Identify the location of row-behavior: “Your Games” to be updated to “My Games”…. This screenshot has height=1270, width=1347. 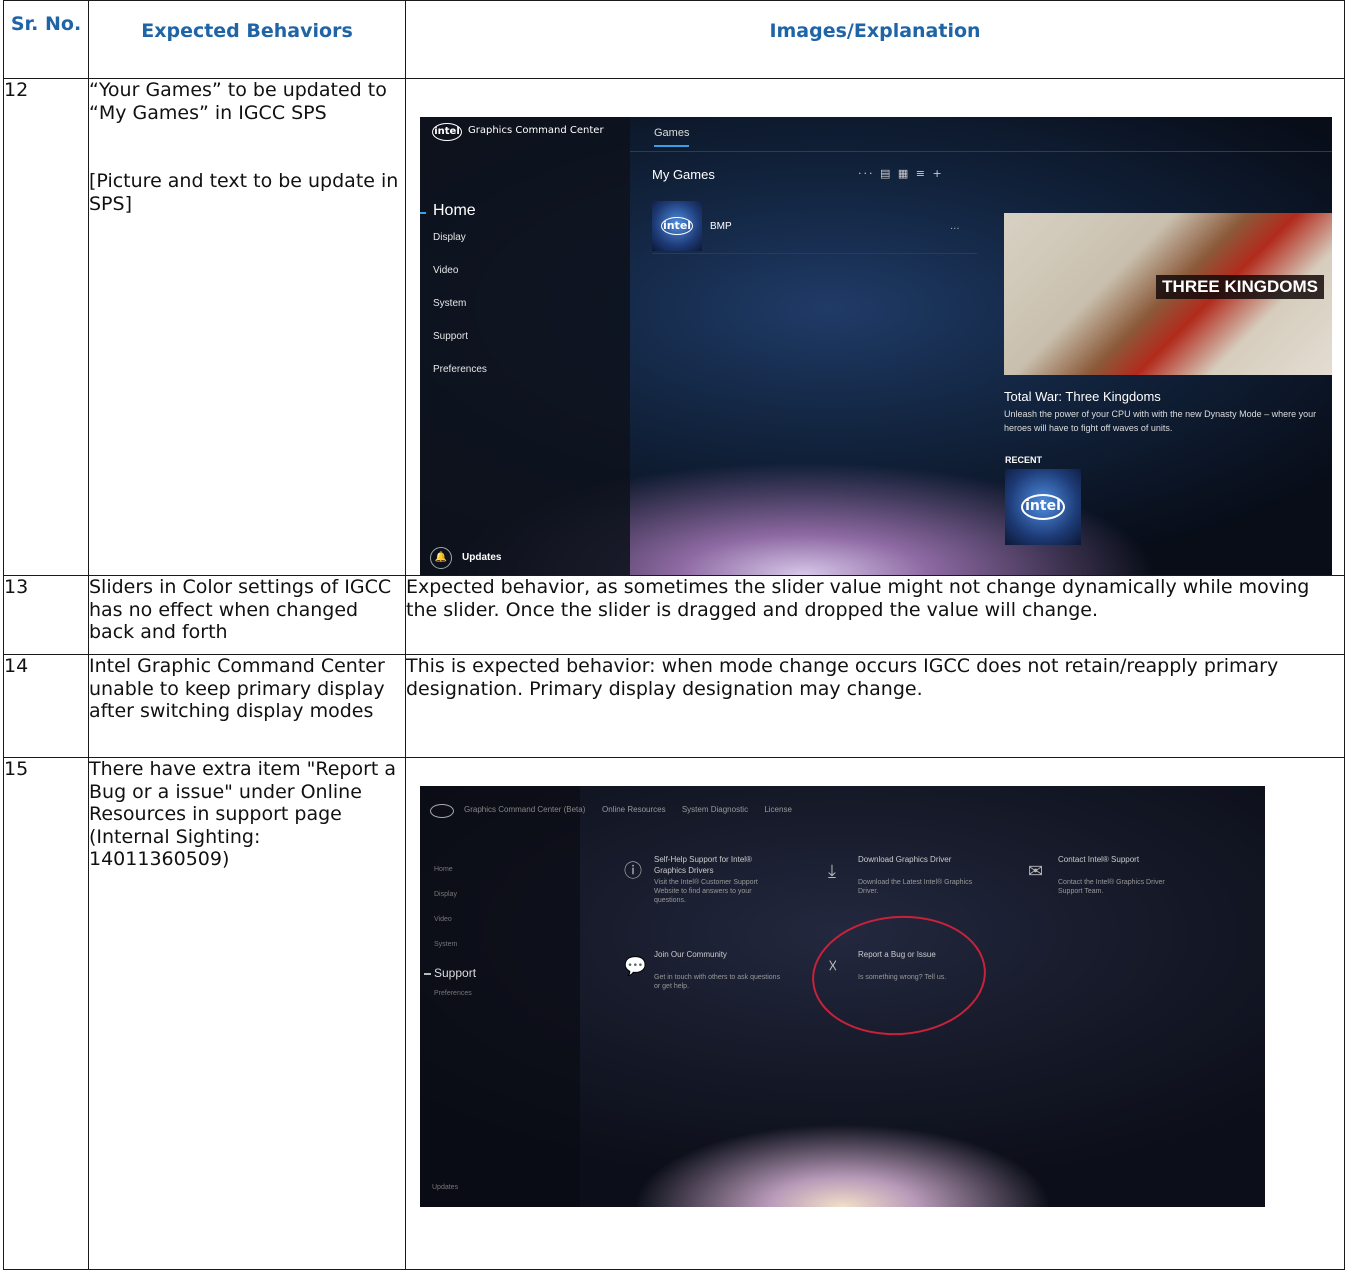
(247, 327).